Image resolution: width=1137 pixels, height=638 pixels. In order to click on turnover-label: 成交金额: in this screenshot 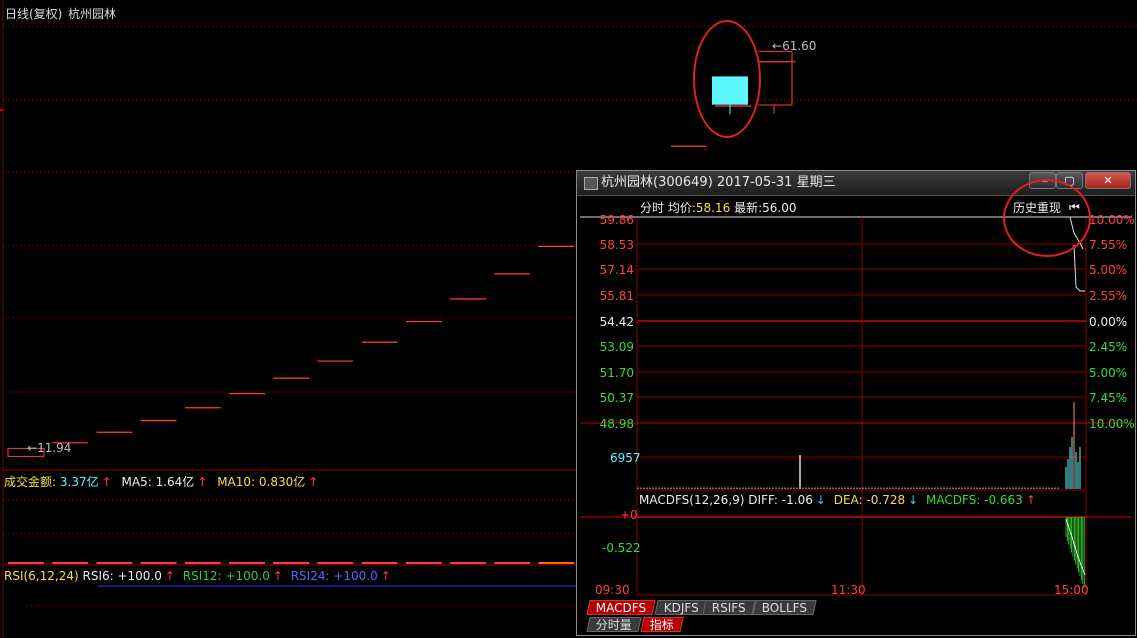, I will do `click(30, 482)`.